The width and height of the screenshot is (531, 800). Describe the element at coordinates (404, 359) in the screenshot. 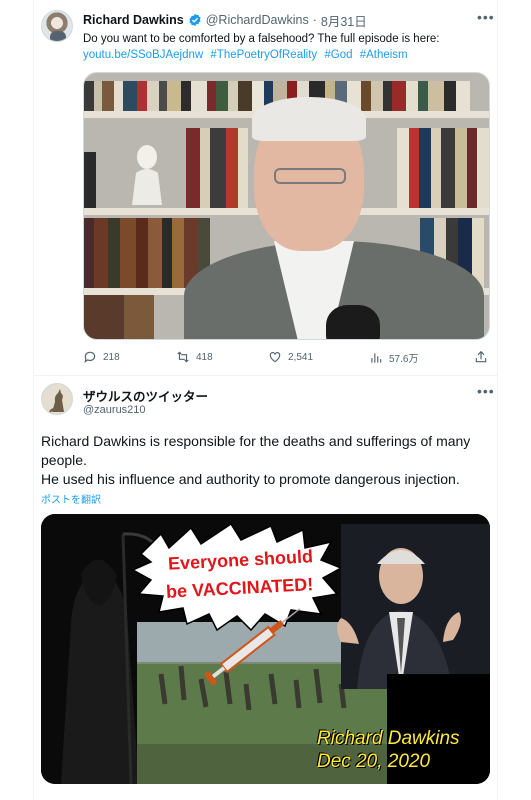

I see `views-count: 57.6万` at that location.